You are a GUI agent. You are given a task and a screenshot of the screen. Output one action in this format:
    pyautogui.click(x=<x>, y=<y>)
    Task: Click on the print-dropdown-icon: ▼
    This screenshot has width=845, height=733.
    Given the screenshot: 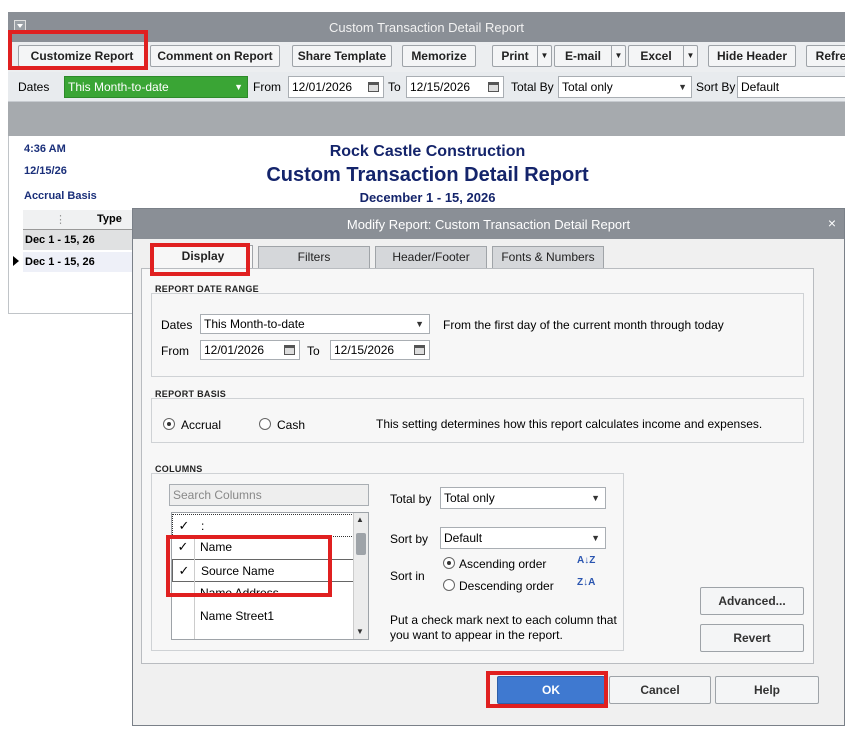 What is the action you would take?
    pyautogui.click(x=544, y=56)
    